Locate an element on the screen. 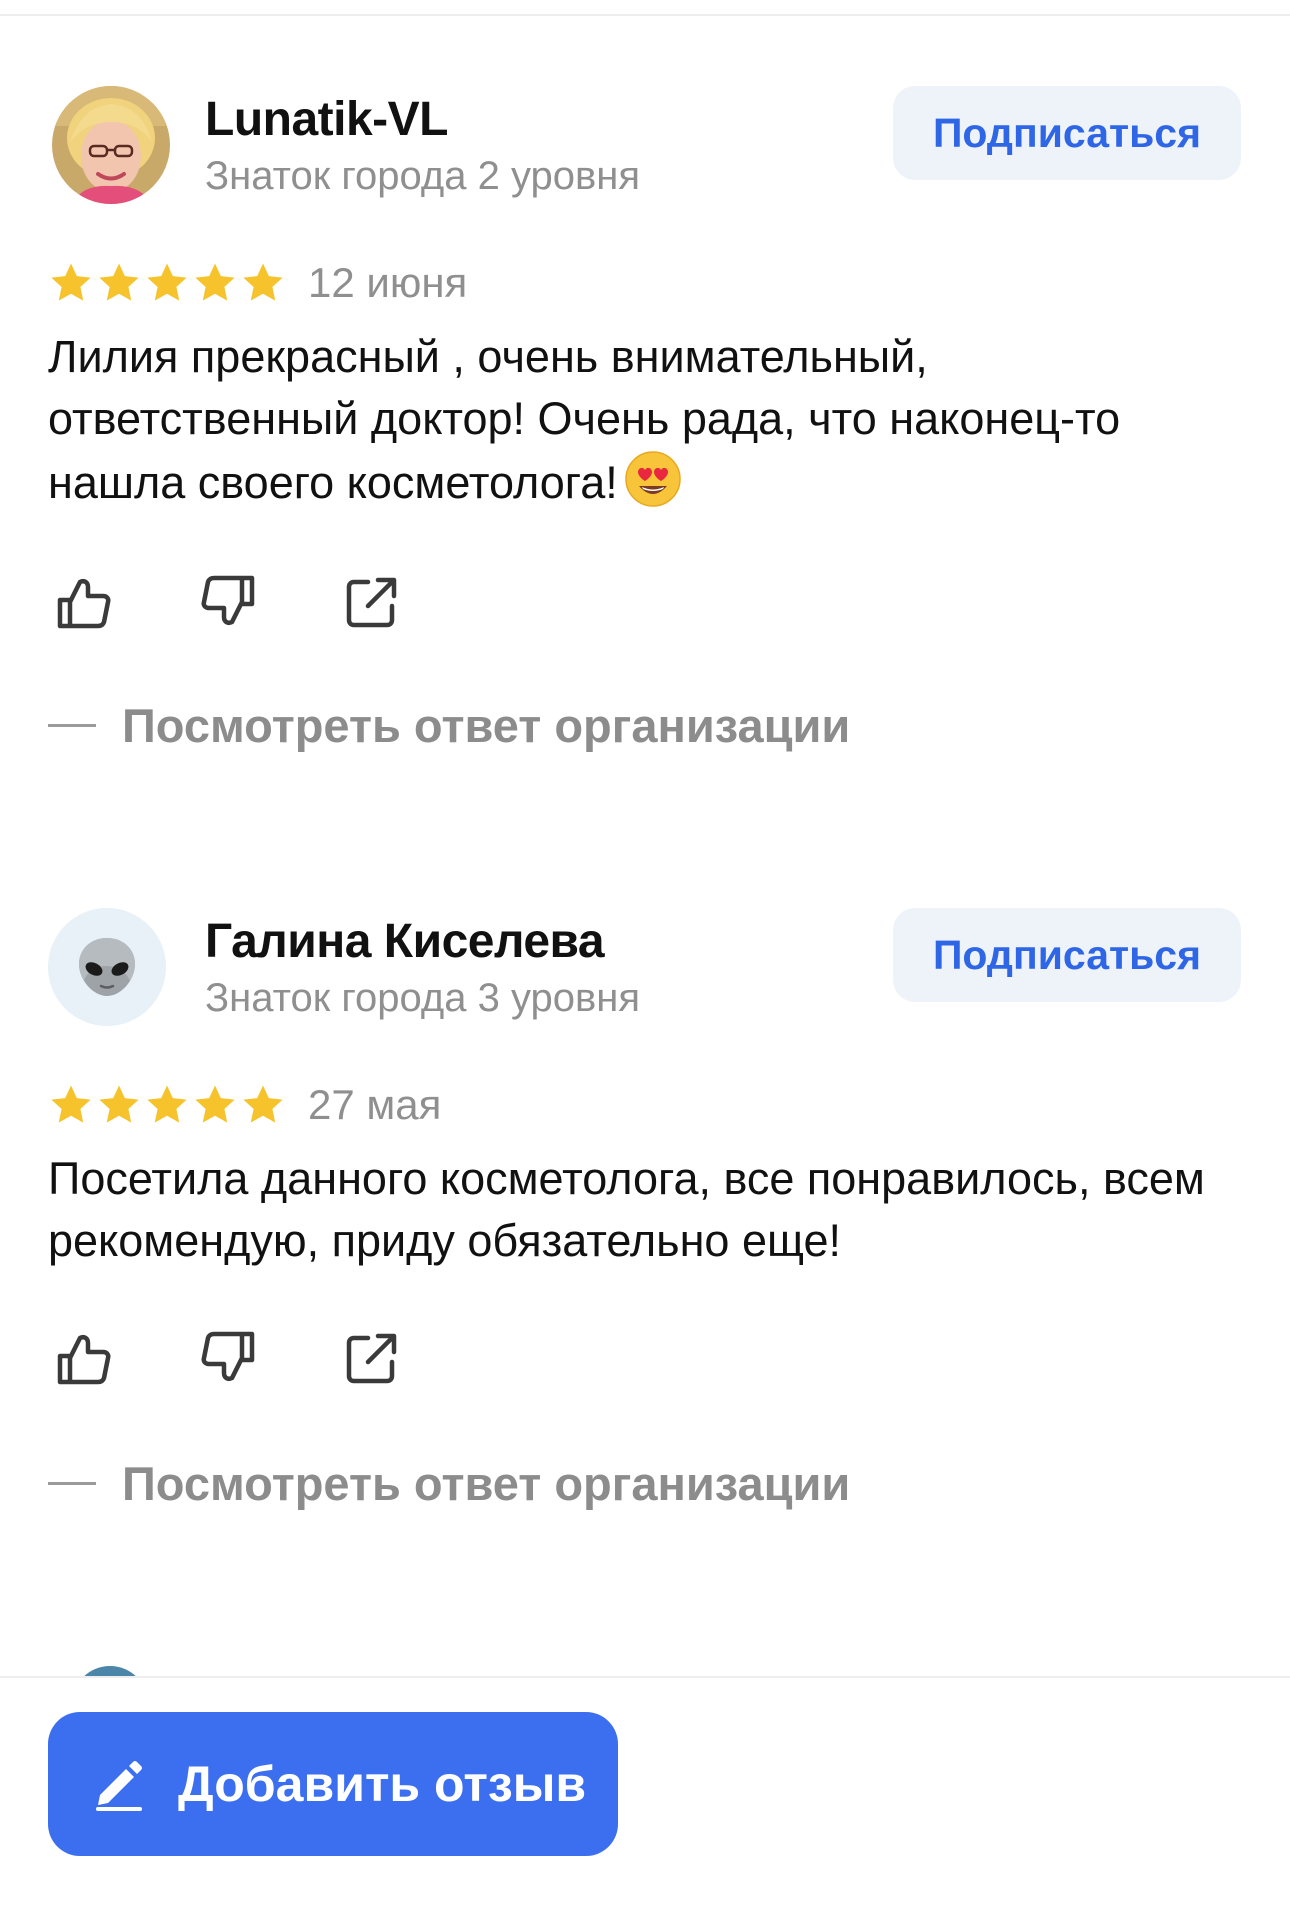 The height and width of the screenshot is (1927, 1290). review-date: 12 июня is located at coordinates (388, 282).